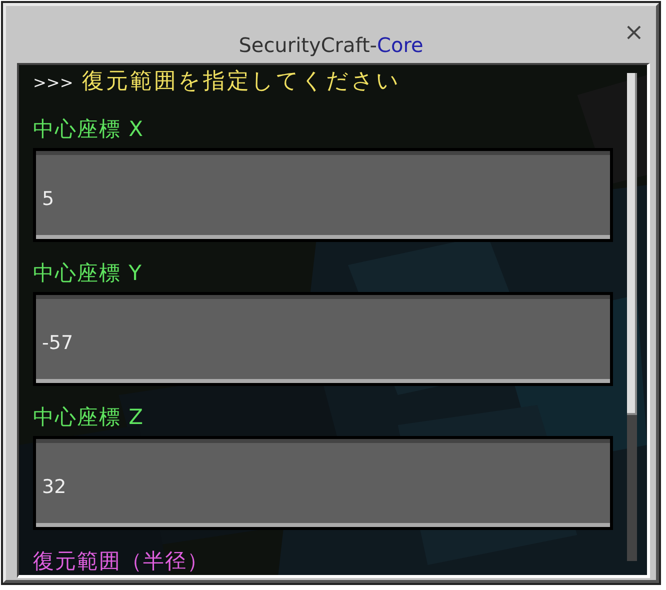 This screenshot has width=666, height=590. What do you see at coordinates (89, 417) in the screenshot?
I see `field-label: 中心座標 Z` at bounding box center [89, 417].